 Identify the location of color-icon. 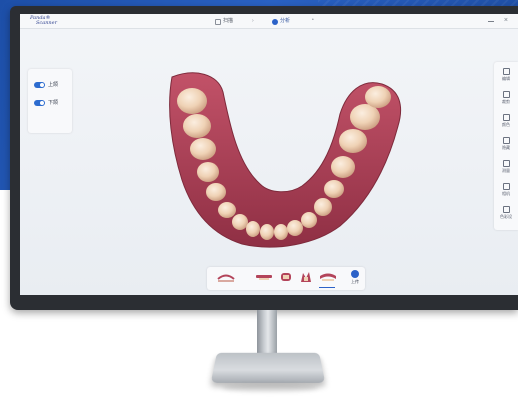
(506, 117).